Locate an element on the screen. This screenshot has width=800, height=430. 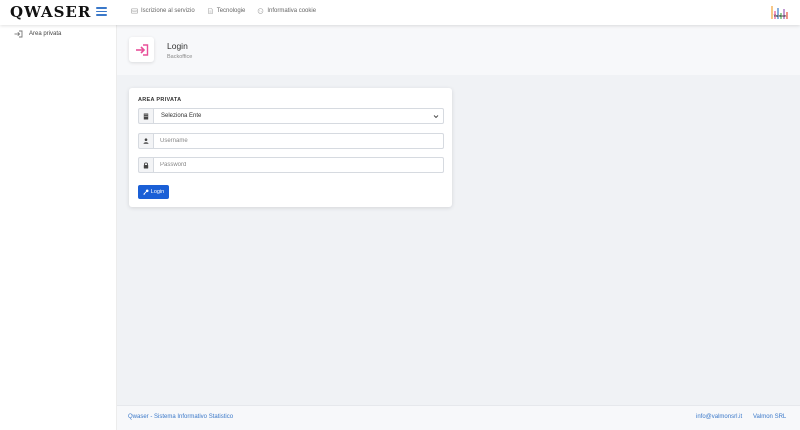
page-subtitle: Backoffice is located at coordinates (180, 57).